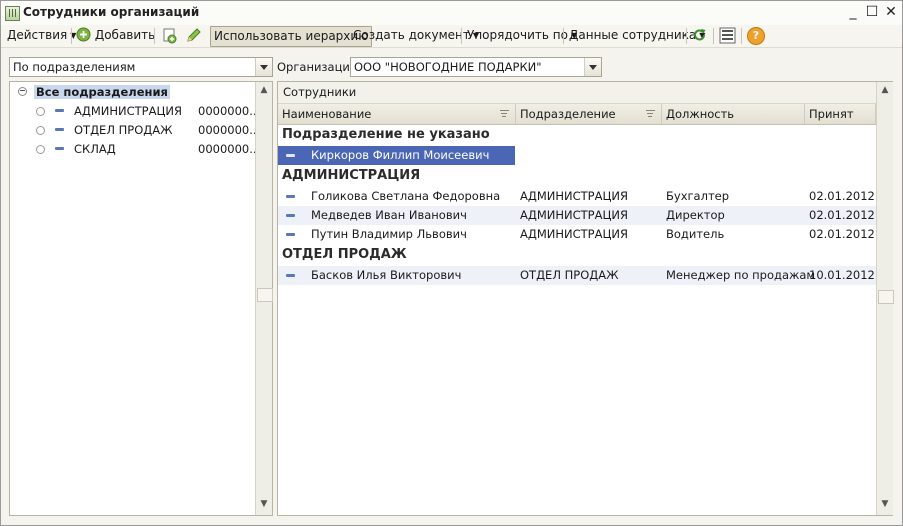  I want to click on cell-position: Менеджер по продажам, so click(741, 275).